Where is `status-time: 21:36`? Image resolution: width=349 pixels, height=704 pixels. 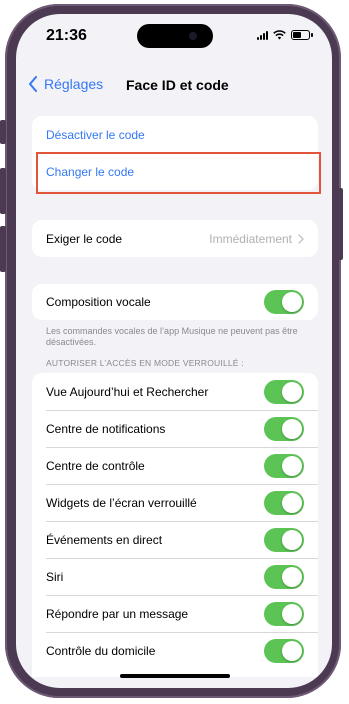 status-time: 21:36 is located at coordinates (66, 35).